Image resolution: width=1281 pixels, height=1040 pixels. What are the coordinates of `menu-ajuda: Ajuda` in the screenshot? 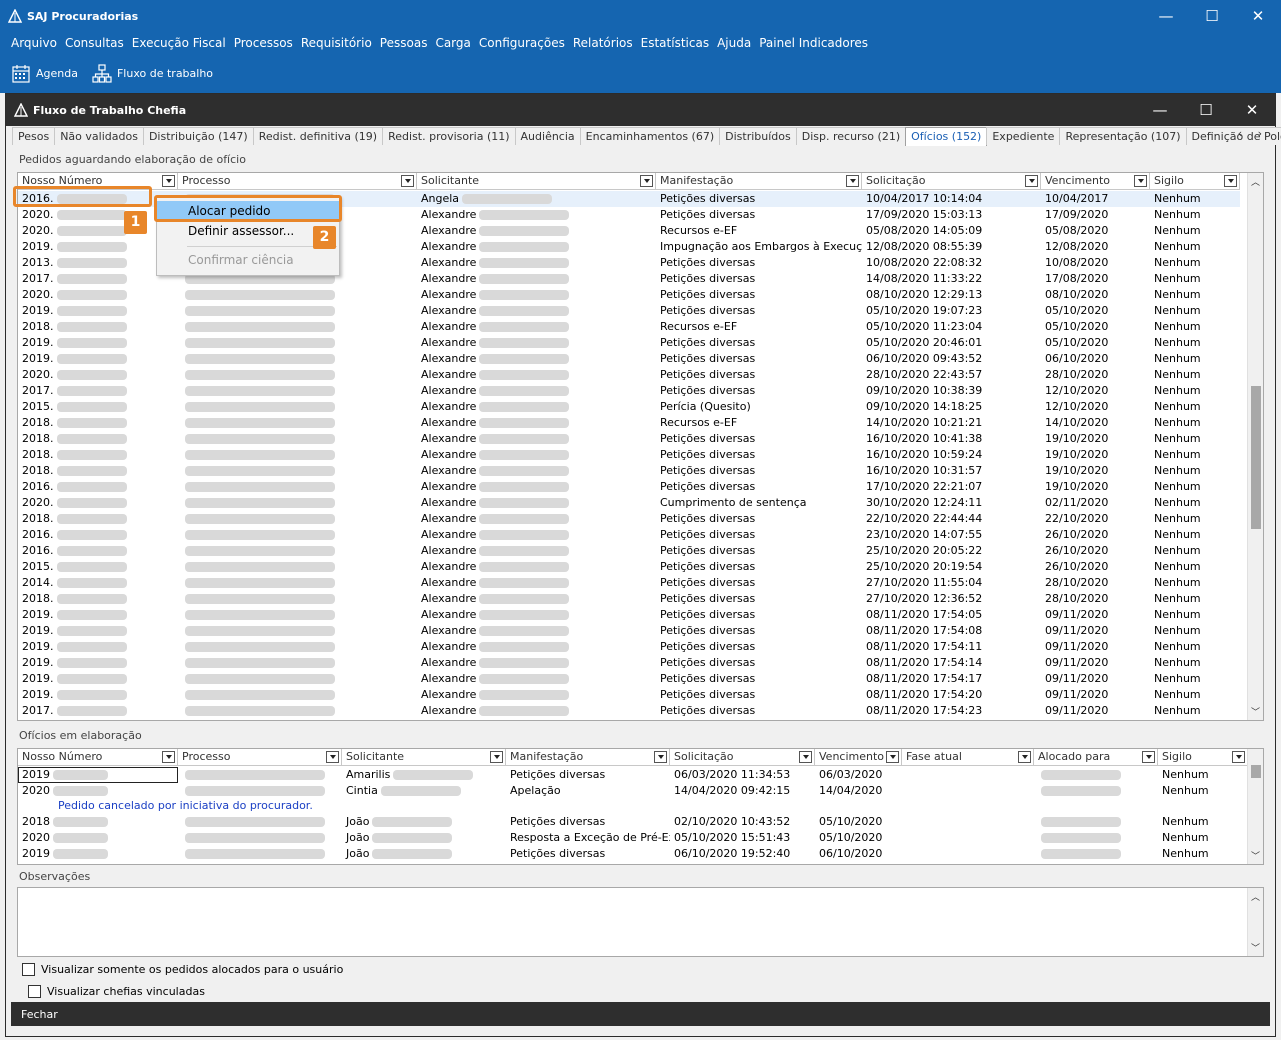 It's located at (734, 43).